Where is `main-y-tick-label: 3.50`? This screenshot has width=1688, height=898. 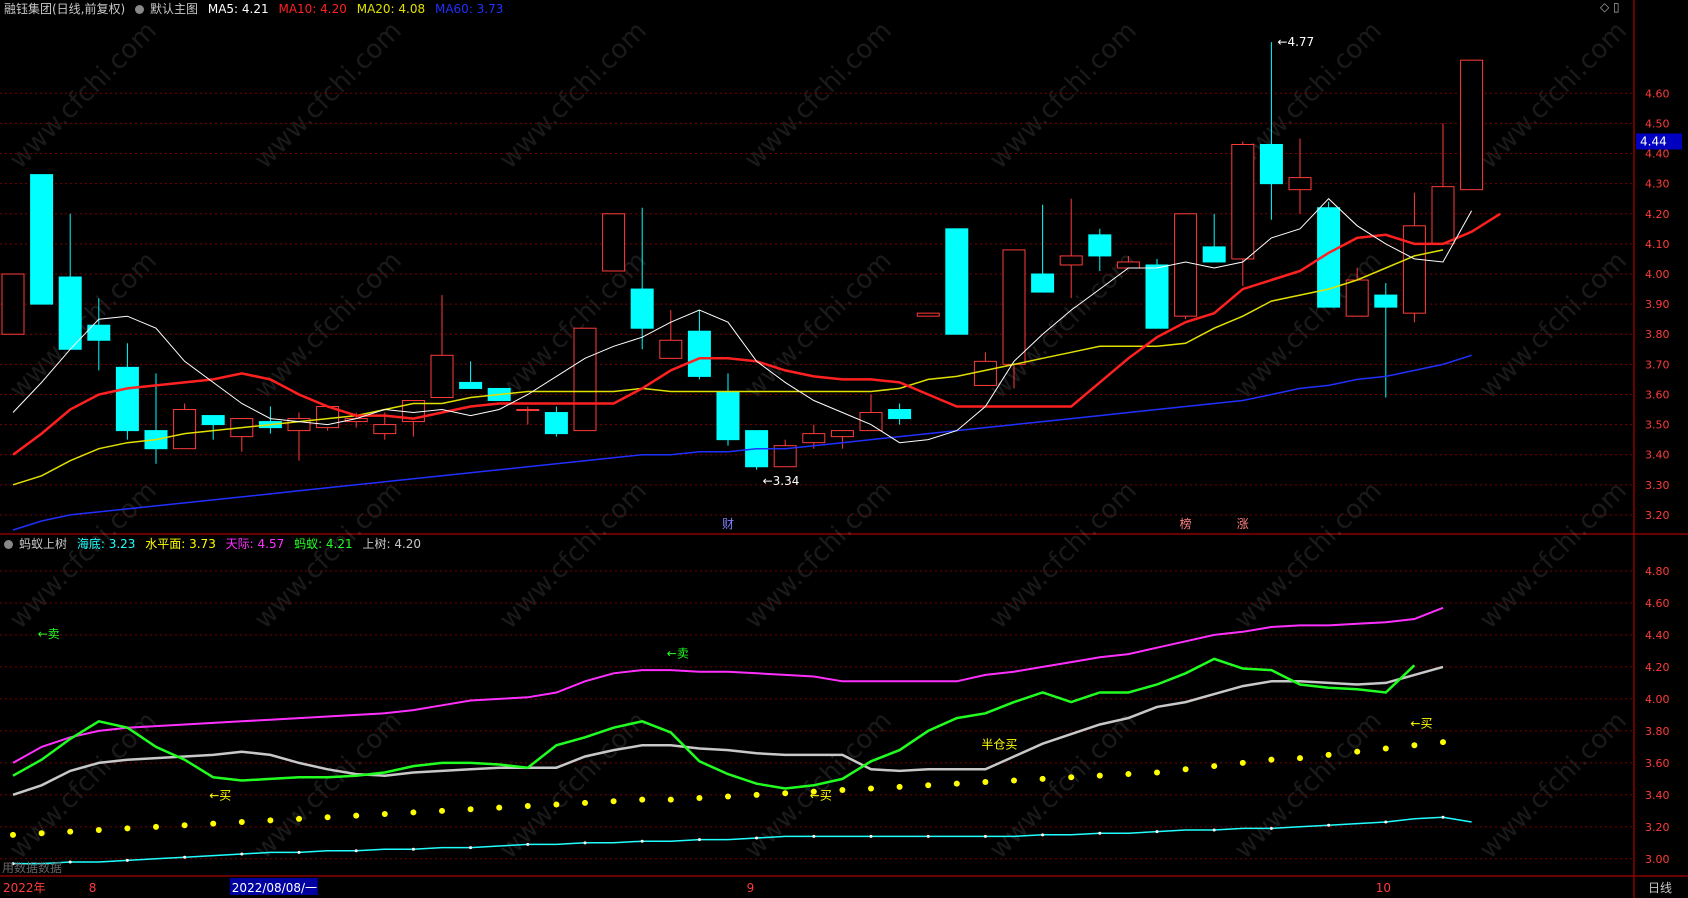
main-y-tick-label: 3.50 is located at coordinates (1657, 425).